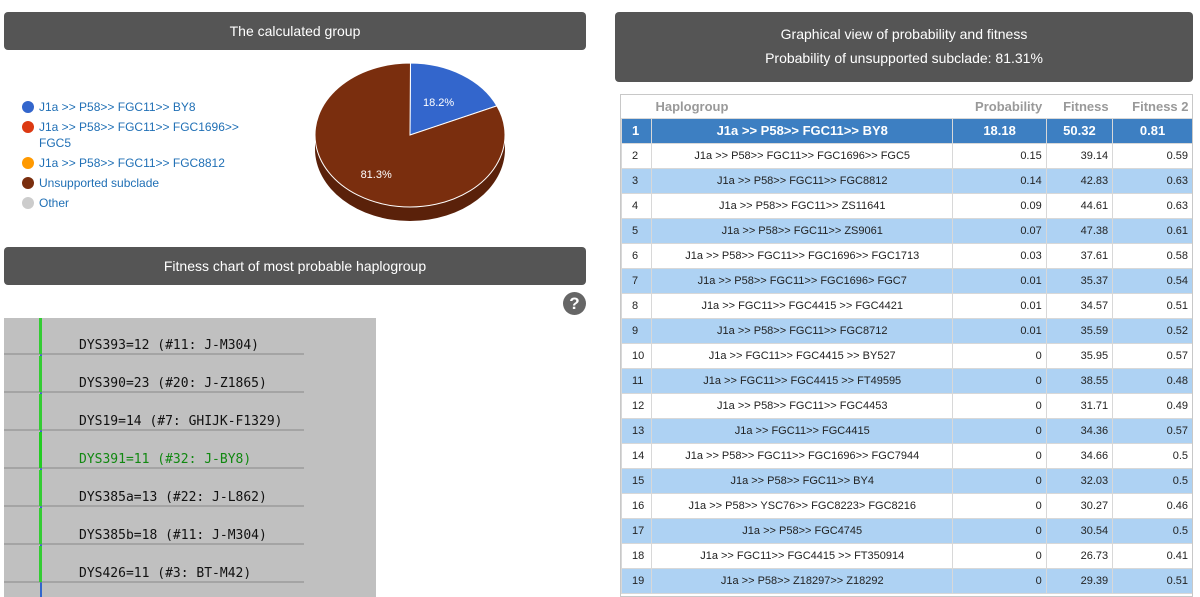  What do you see at coordinates (636, 530) in the screenshot?
I see `row-index: 17` at bounding box center [636, 530].